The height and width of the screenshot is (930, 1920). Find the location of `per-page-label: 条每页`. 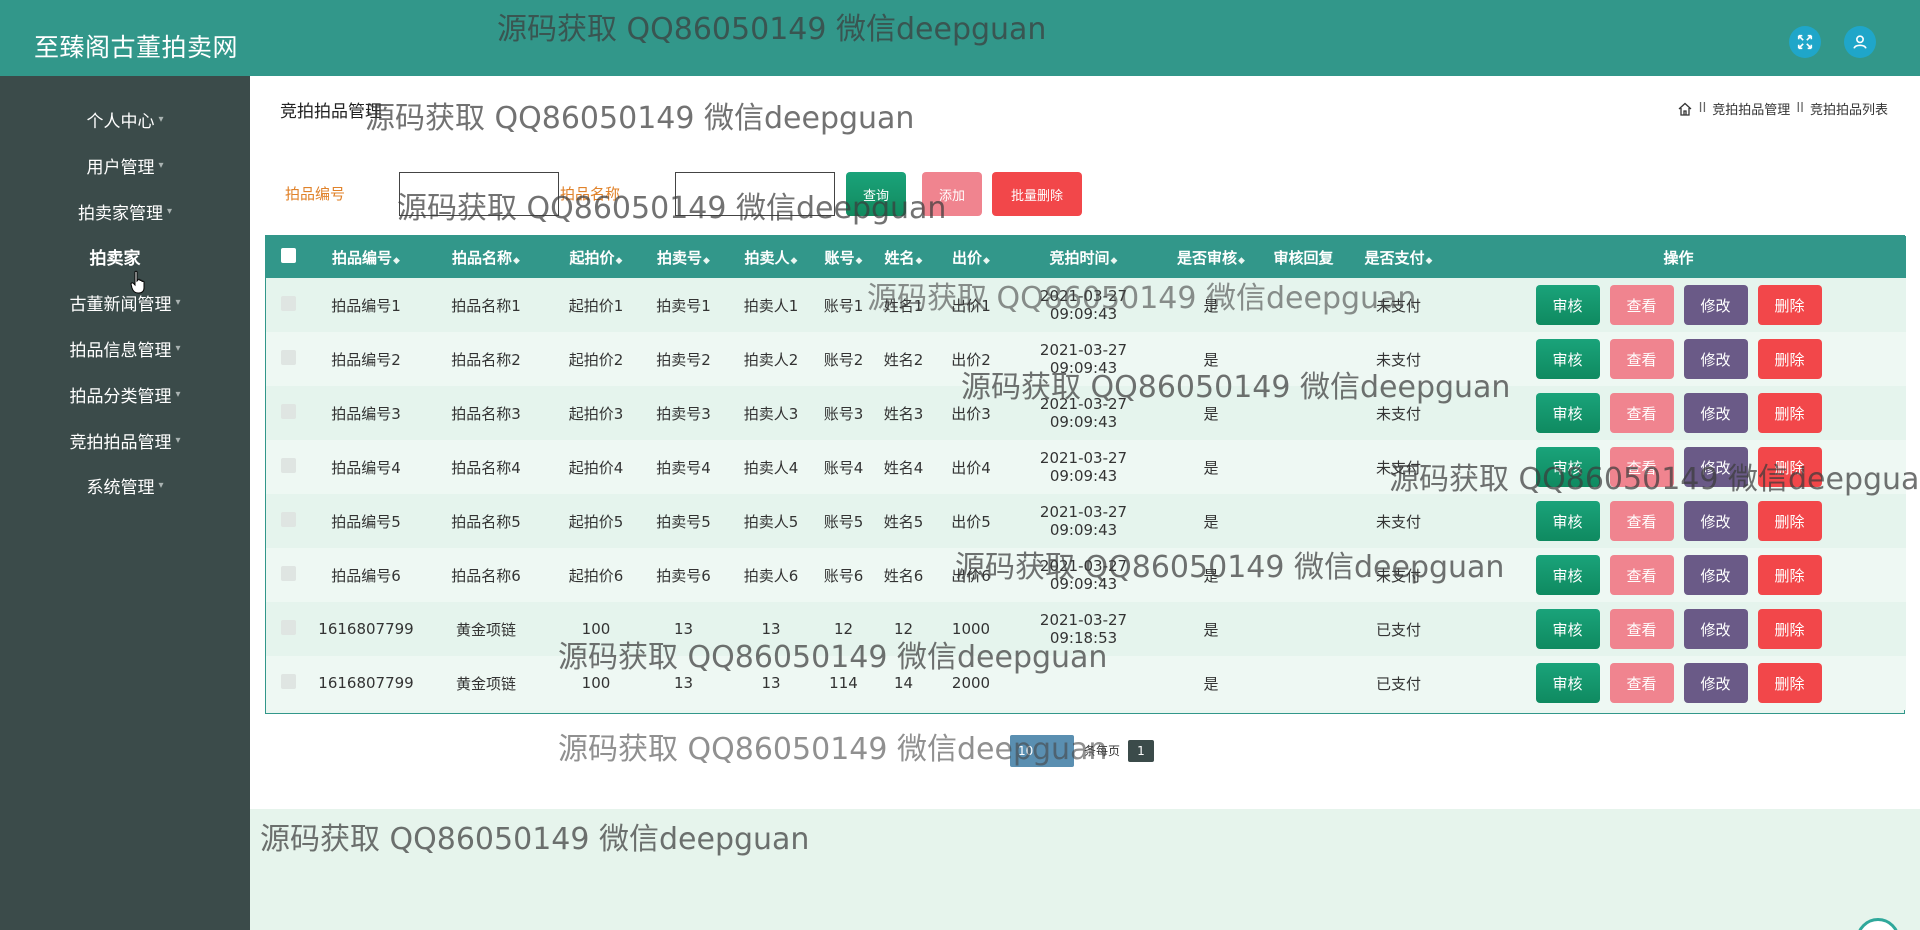

per-page-label: 条每页 is located at coordinates (1102, 751).